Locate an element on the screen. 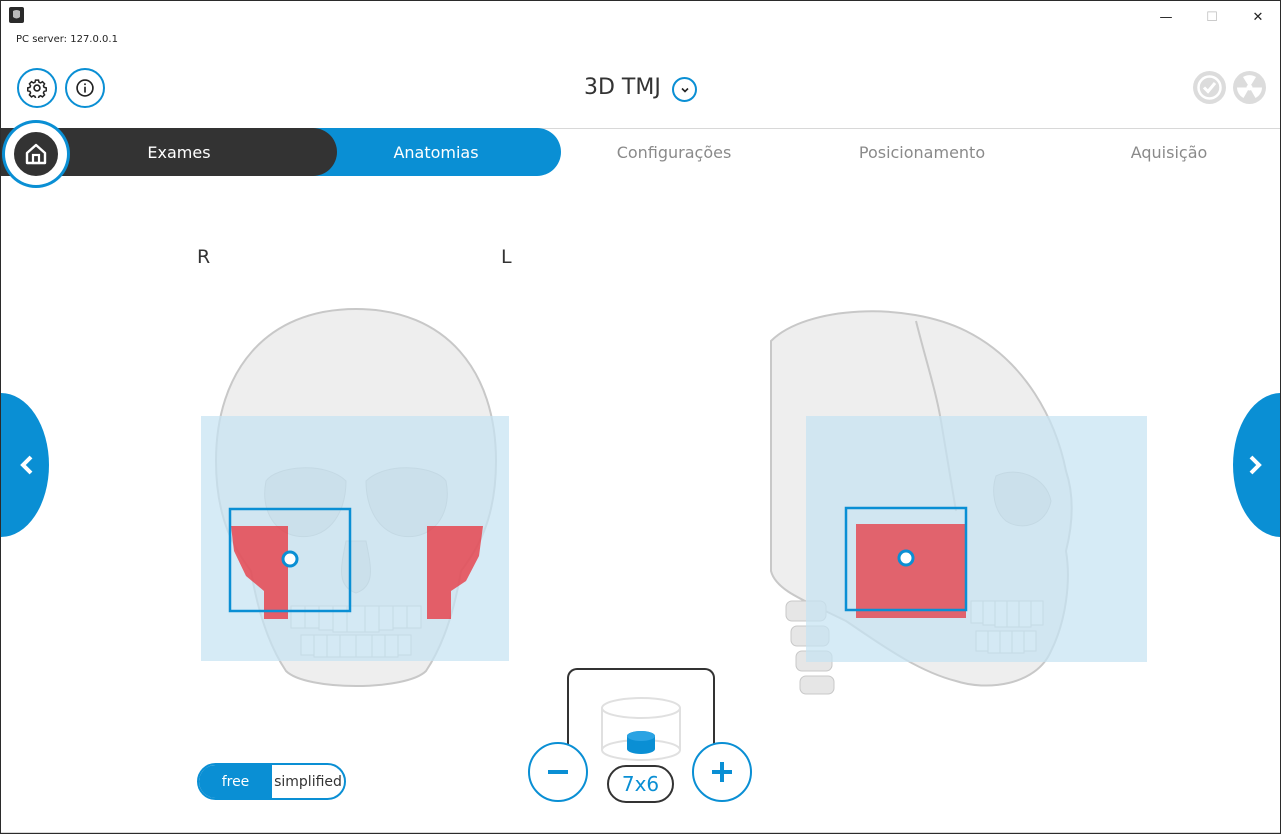 The width and height of the screenshot is (1281, 834). tmj-lateral-region is located at coordinates (911, 571).